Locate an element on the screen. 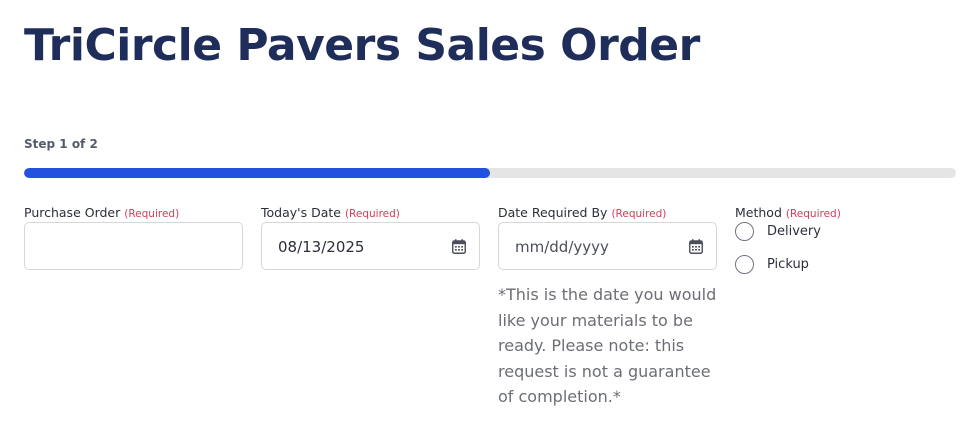  date-required-placeholder: mm/dd/yyyy is located at coordinates (562, 247).